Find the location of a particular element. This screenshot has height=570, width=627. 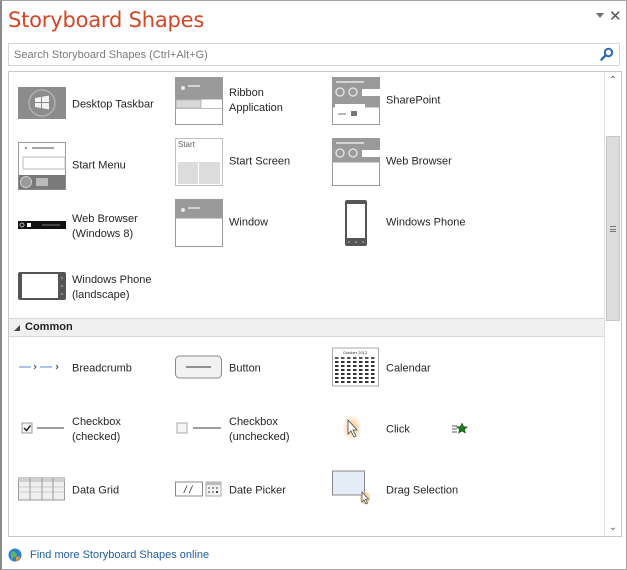

shape-checkbox-unchecked: Checkbox (unchecked) is located at coordinates (250, 430).